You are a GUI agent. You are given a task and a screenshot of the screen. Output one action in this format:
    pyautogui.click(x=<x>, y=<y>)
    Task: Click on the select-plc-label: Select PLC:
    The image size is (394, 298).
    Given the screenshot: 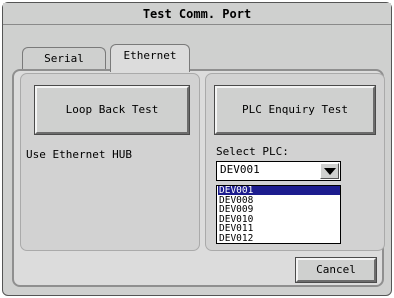 What is the action you would take?
    pyautogui.click(x=252, y=151)
    